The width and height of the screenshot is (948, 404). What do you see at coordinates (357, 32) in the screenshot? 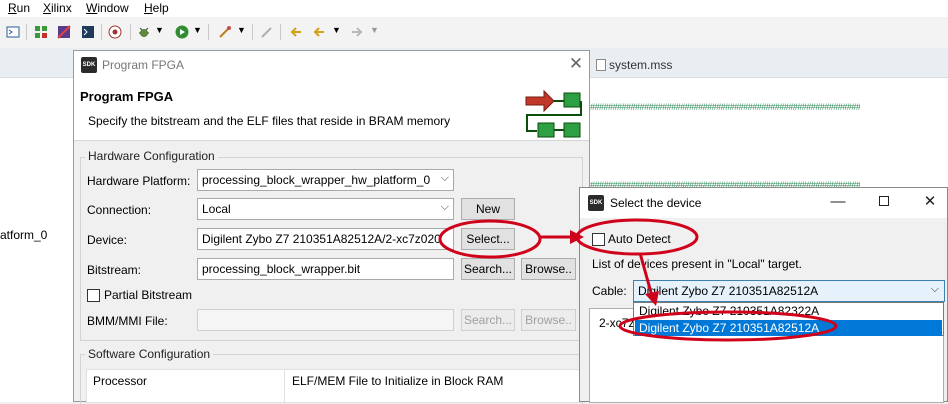
I see `forward-icon` at bounding box center [357, 32].